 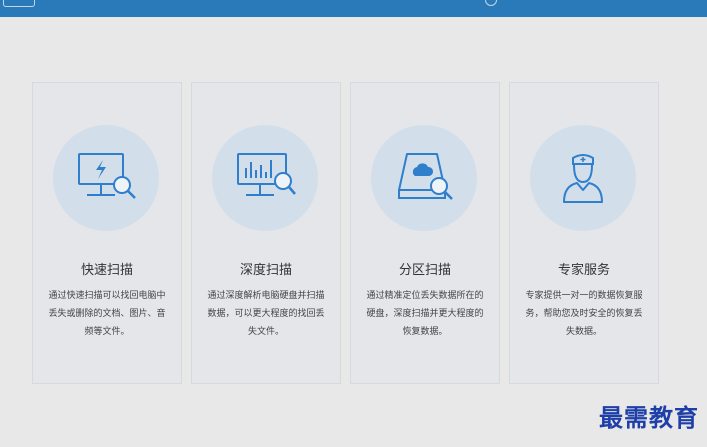 What do you see at coordinates (649, 417) in the screenshot?
I see `watermark-logo: 最需教育` at bounding box center [649, 417].